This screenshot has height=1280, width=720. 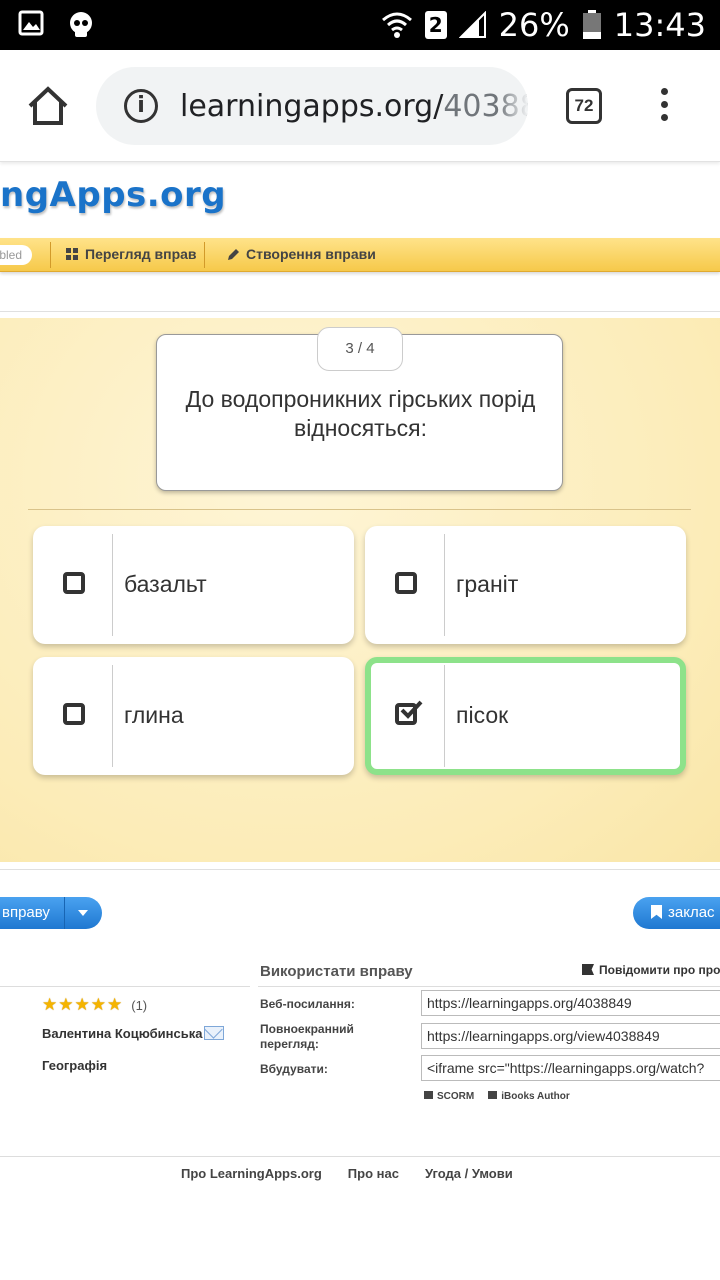 I want to click on exercise-button-label: вправу, so click(x=26, y=912).